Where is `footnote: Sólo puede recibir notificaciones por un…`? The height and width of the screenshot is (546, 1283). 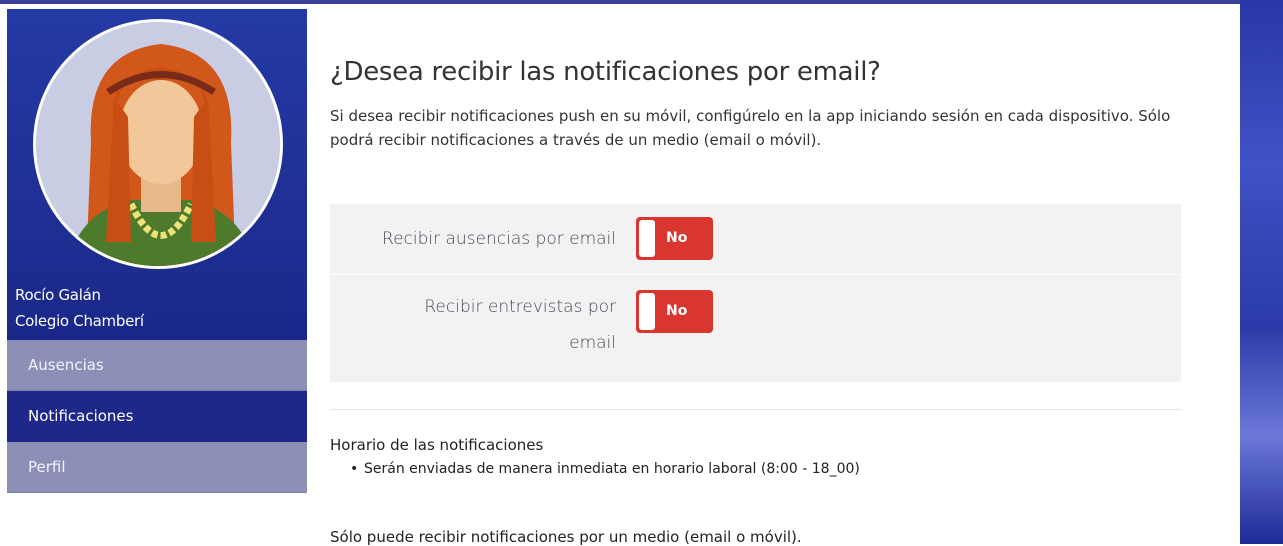
footnote: Sólo puede recibir notificaciones por un… is located at coordinates (566, 537).